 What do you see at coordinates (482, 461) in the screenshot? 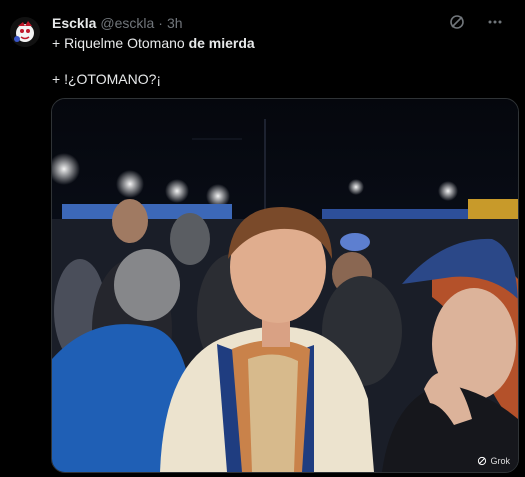
I see `grok-badge-icon` at bounding box center [482, 461].